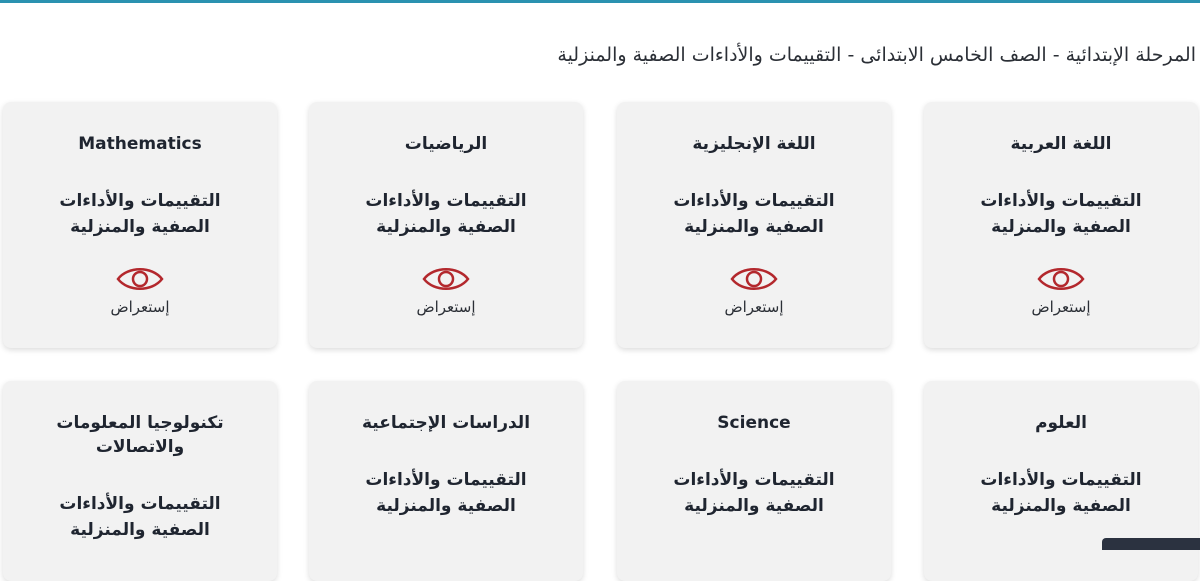  What do you see at coordinates (754, 423) in the screenshot?
I see `card-title: Science` at bounding box center [754, 423].